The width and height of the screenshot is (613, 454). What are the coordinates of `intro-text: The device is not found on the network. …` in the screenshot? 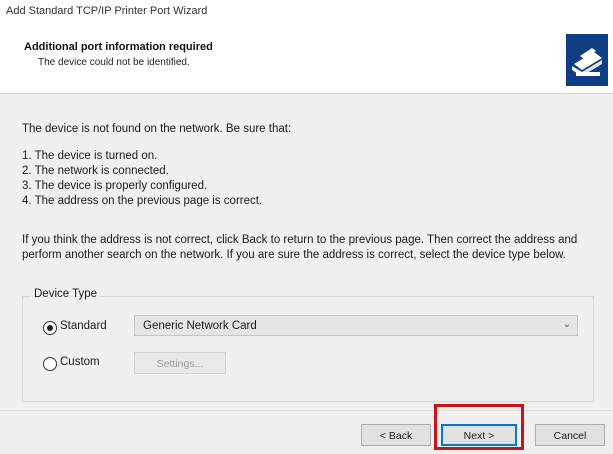 It's located at (157, 129).